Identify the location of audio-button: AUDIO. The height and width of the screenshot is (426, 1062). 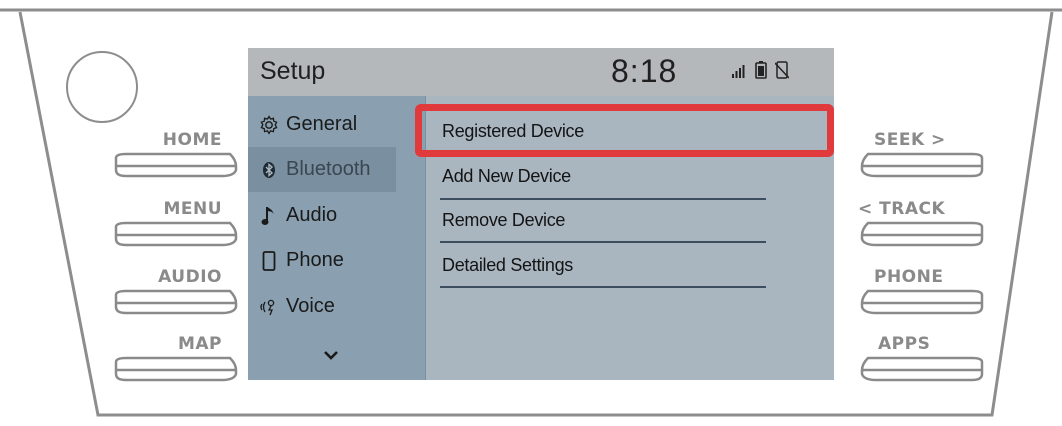
(182, 292).